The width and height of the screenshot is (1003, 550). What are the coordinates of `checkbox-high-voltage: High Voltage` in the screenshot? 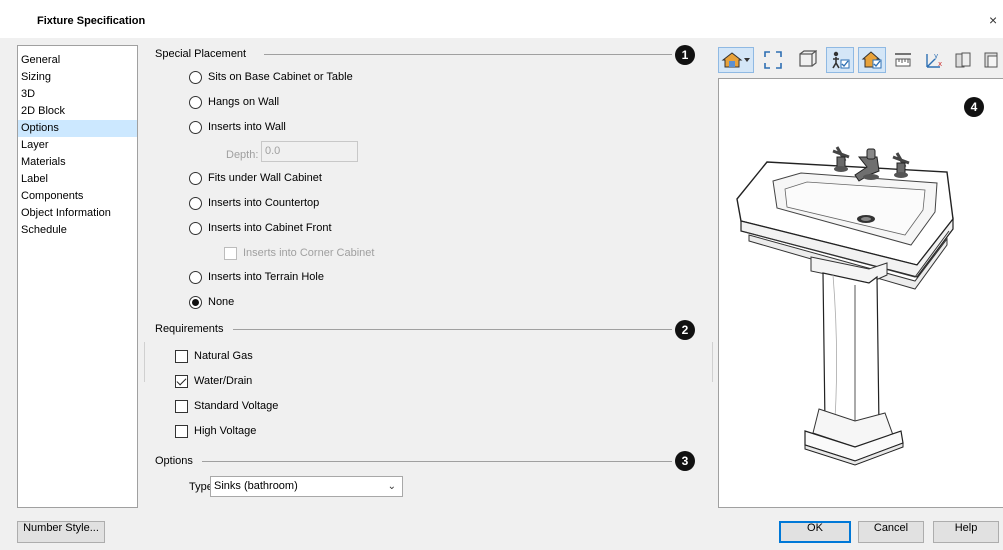 It's located at (215, 431).